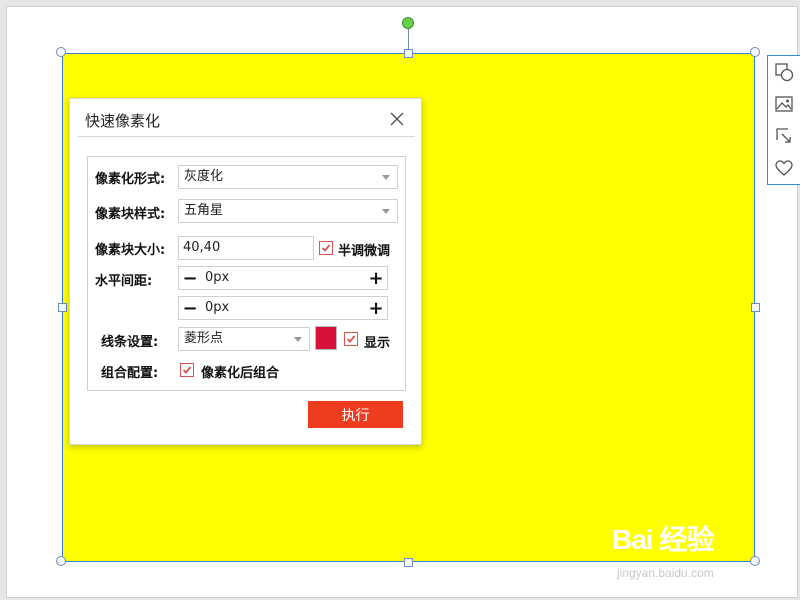  I want to click on block-style-select: 五角星, so click(288, 211).